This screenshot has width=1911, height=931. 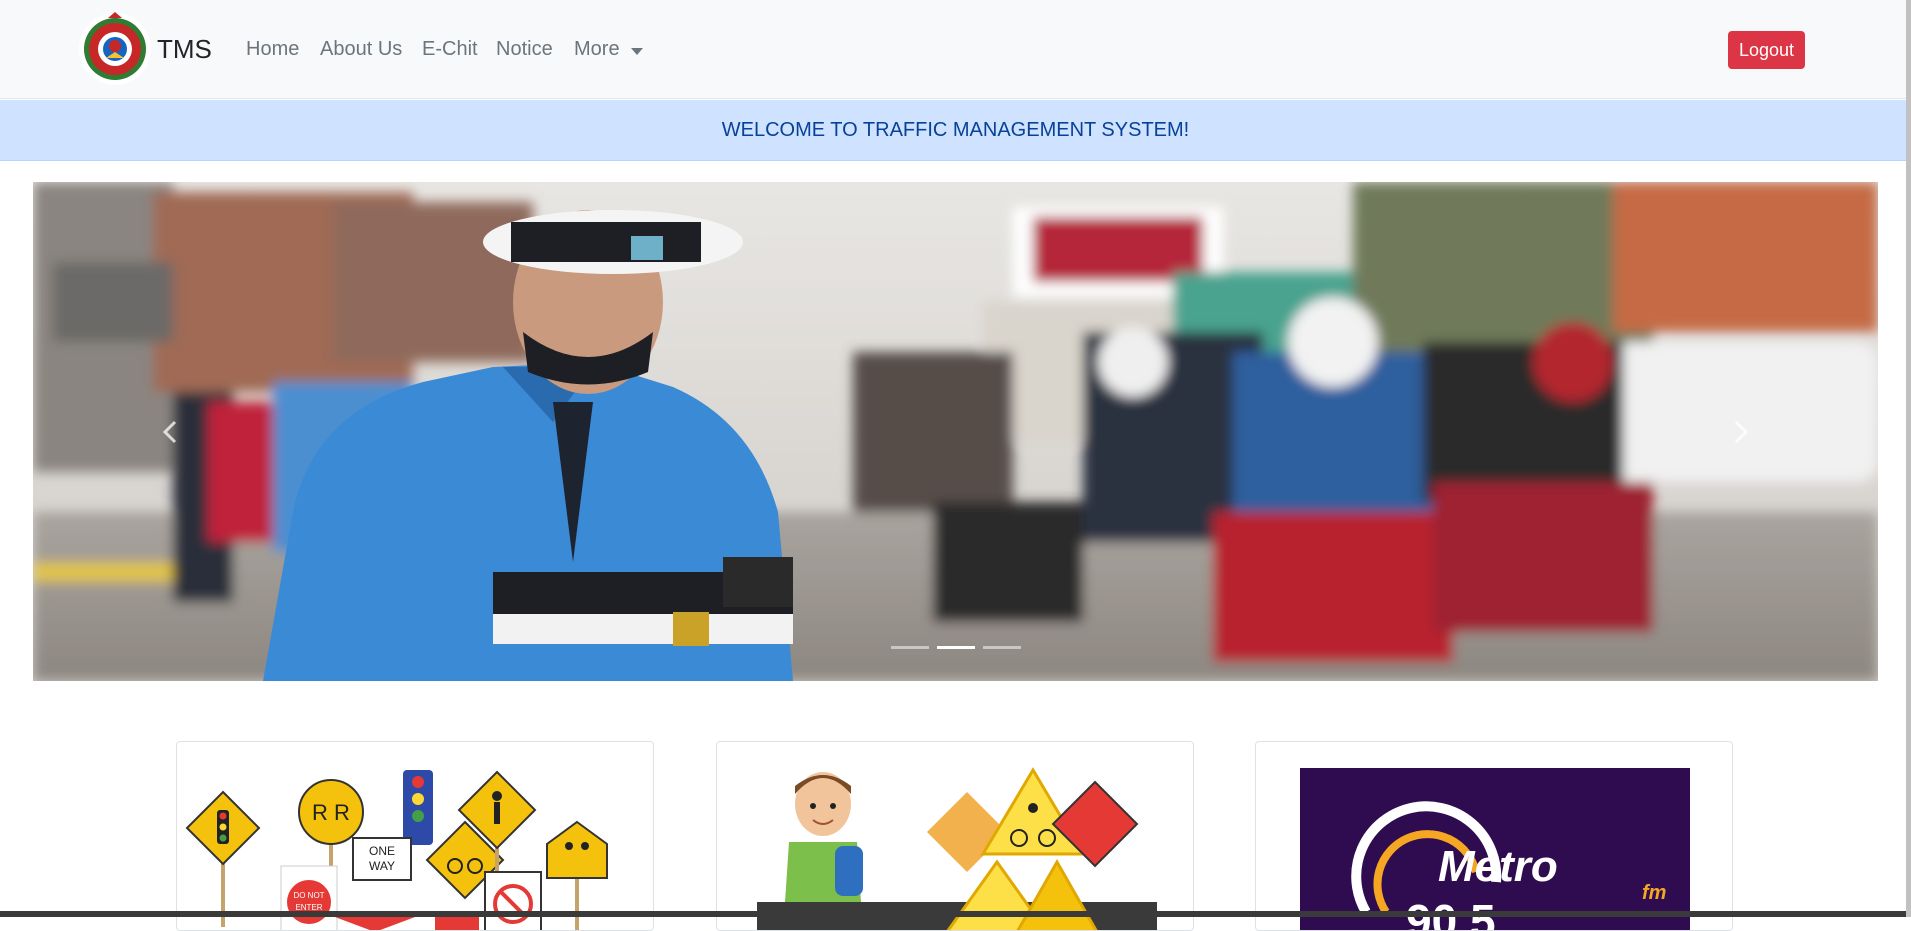 I want to click on carousel-prev-button, so click(x=171, y=432).